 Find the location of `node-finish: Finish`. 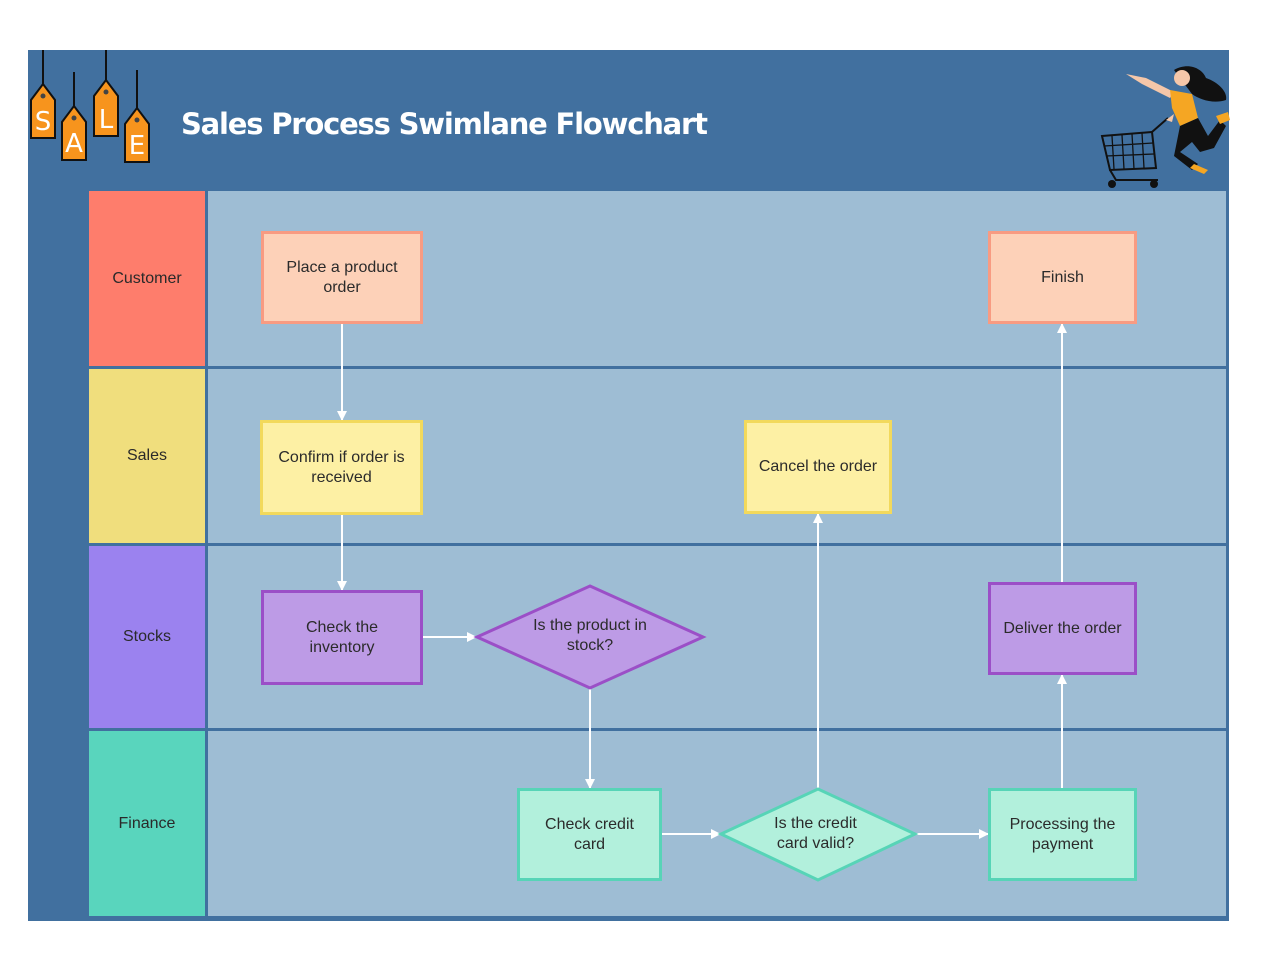

node-finish: Finish is located at coordinates (1062, 277).